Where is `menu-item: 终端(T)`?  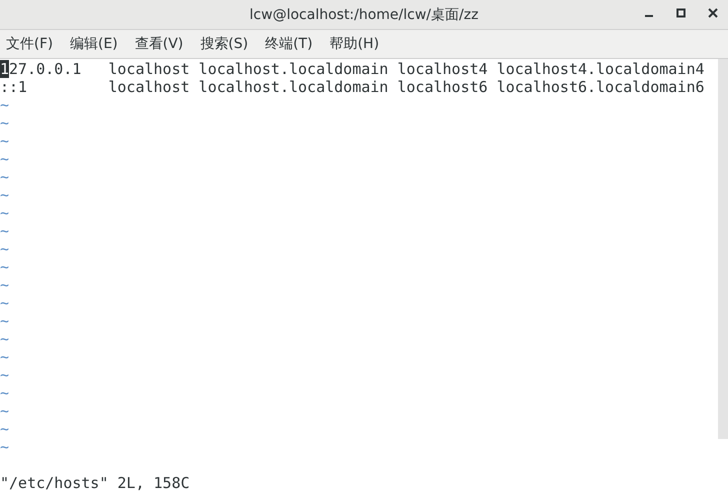 menu-item: 终端(T) is located at coordinates (289, 44).